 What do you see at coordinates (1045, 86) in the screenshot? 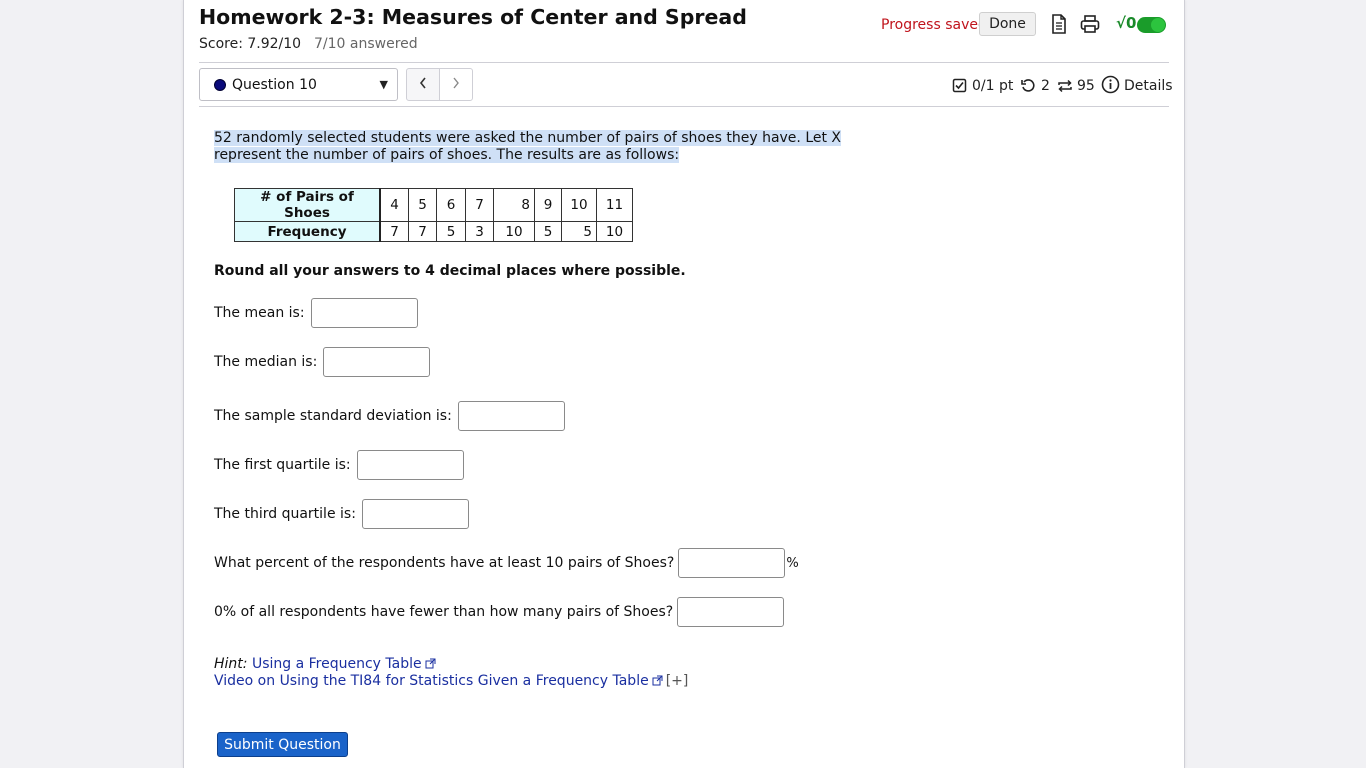
I see `retries-count: 2` at bounding box center [1045, 86].